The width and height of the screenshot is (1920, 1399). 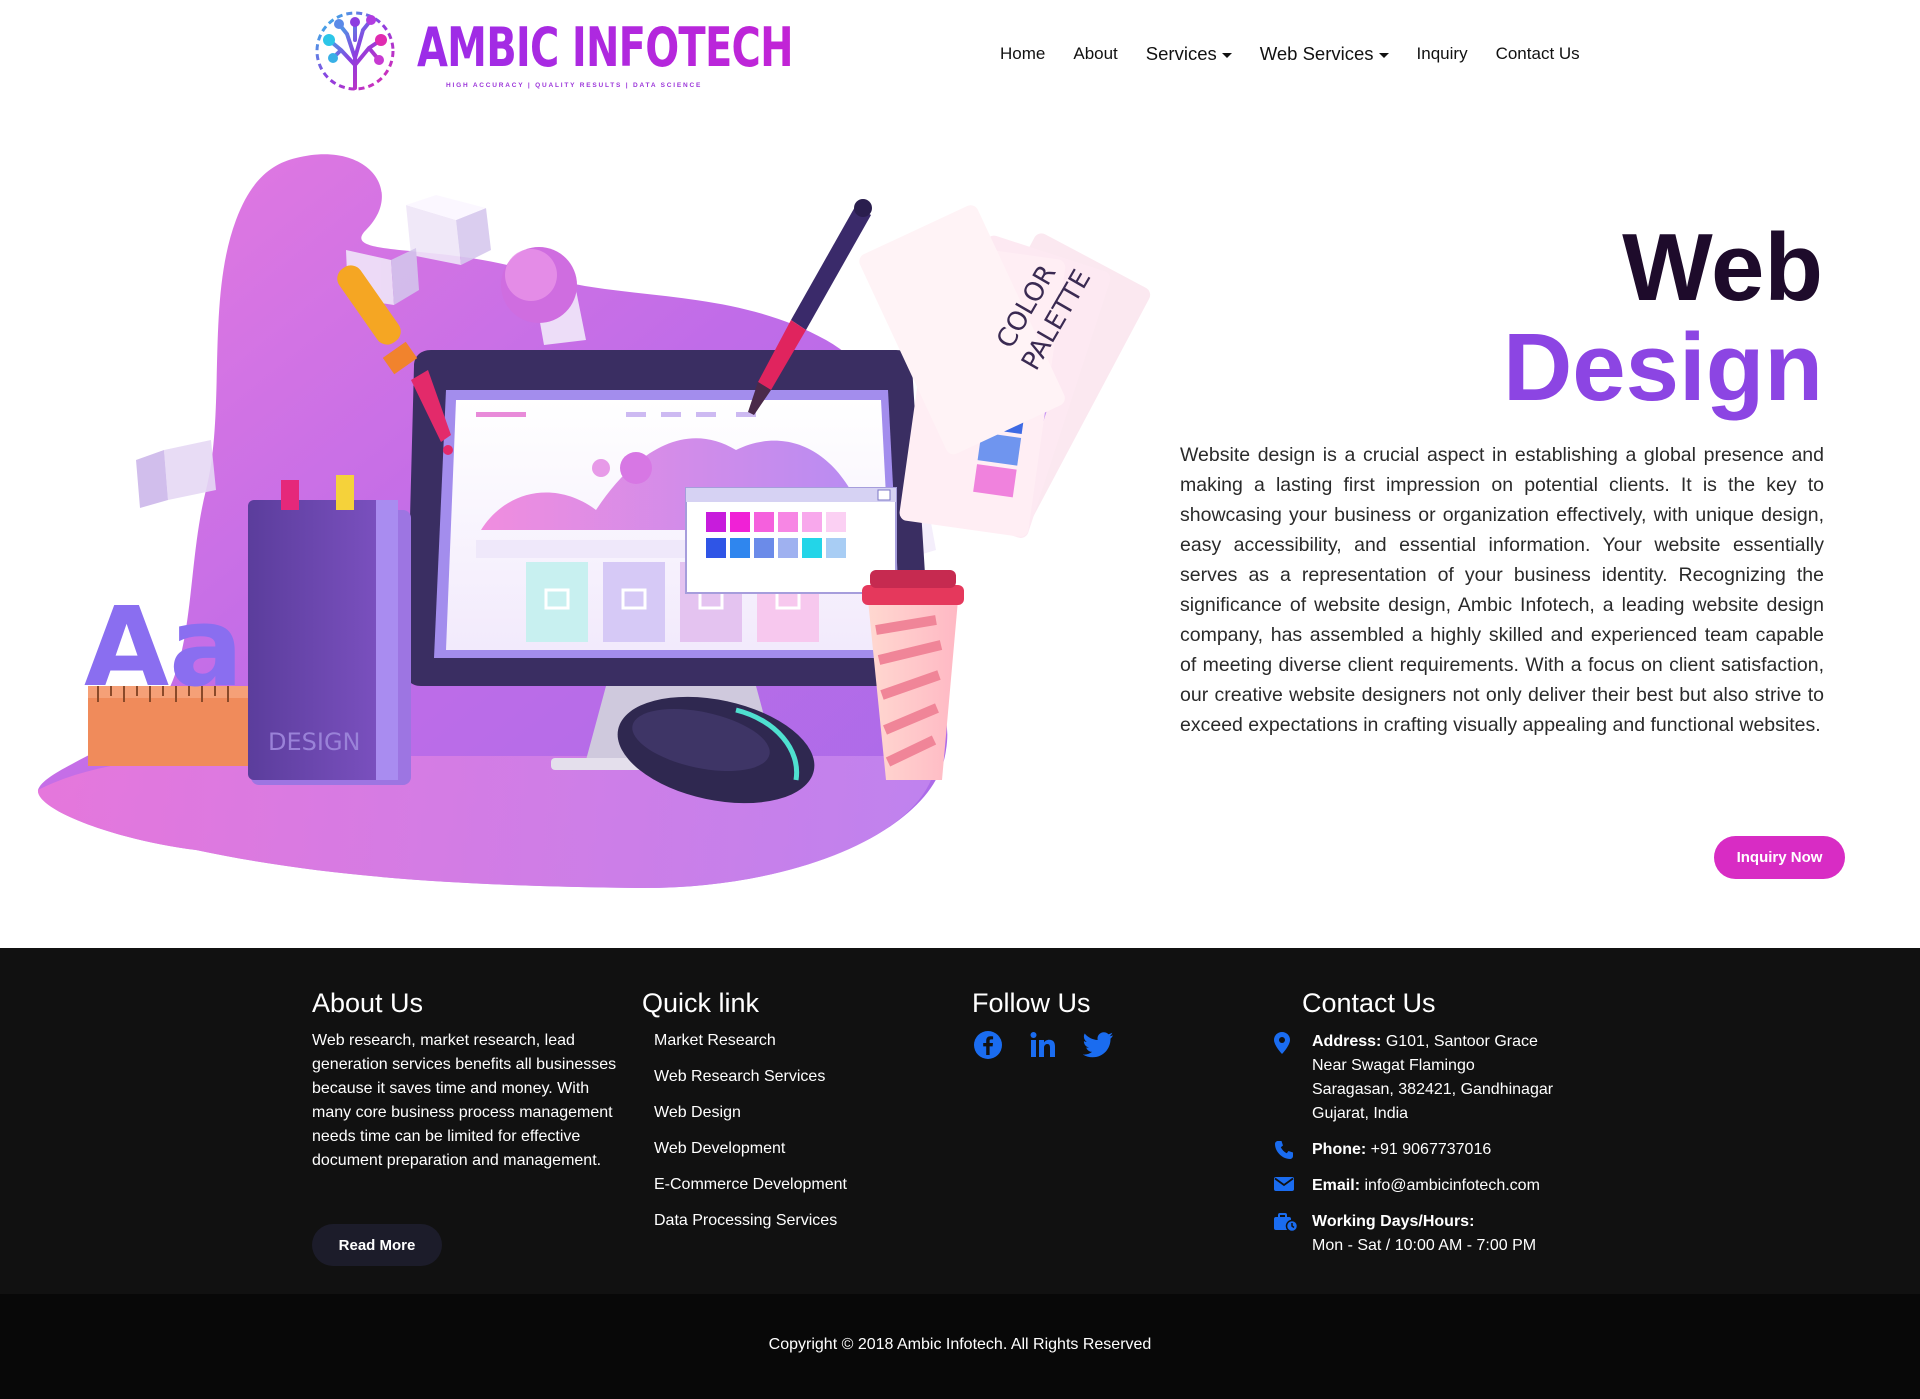 I want to click on quick-link-market-research: Market Research, so click(x=792, y=1047).